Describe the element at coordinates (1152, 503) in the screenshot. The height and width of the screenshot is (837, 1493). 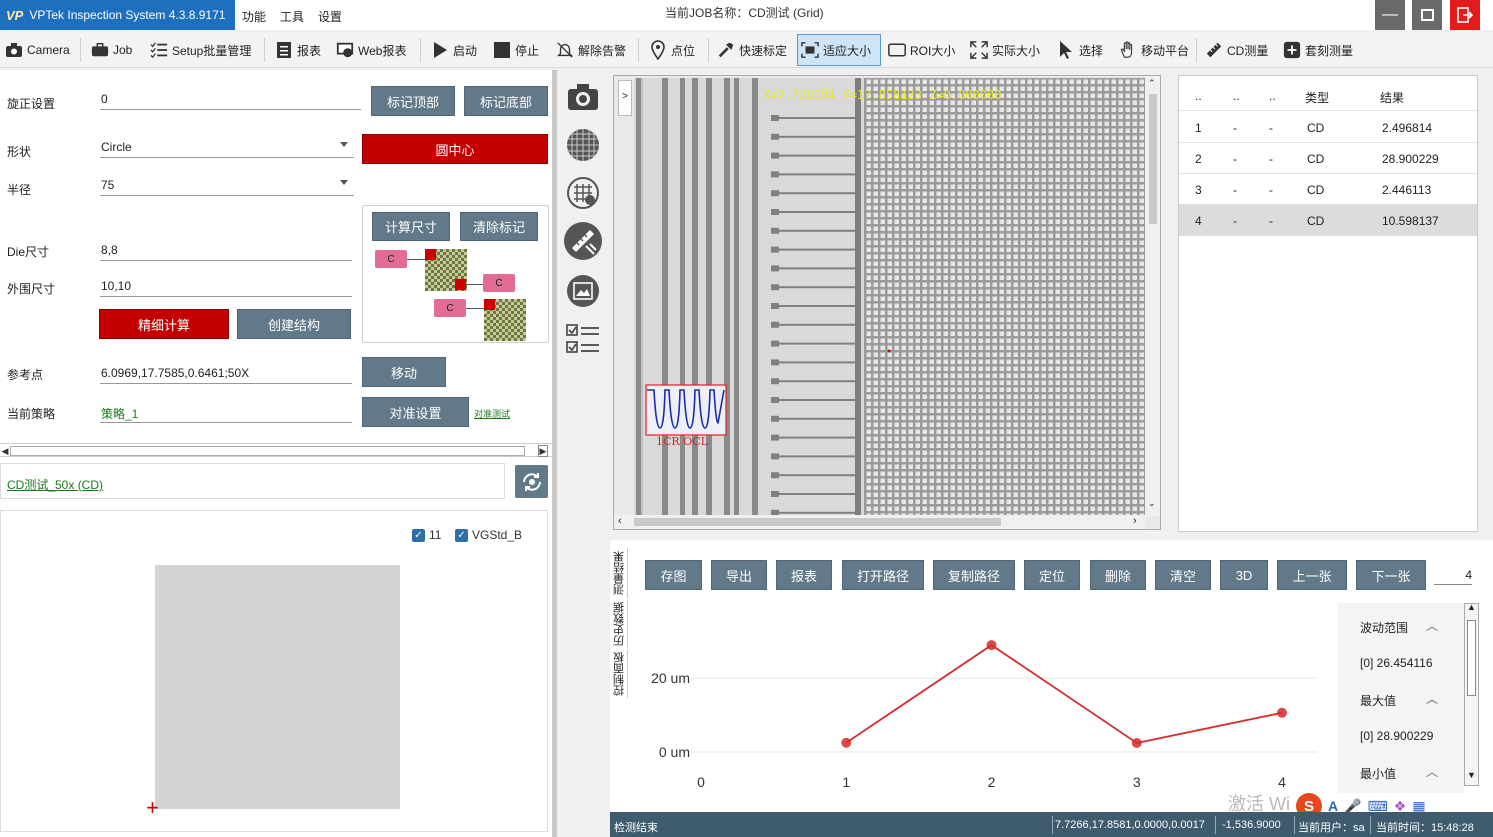
I see `chevron-down-icon: ⌄` at that location.